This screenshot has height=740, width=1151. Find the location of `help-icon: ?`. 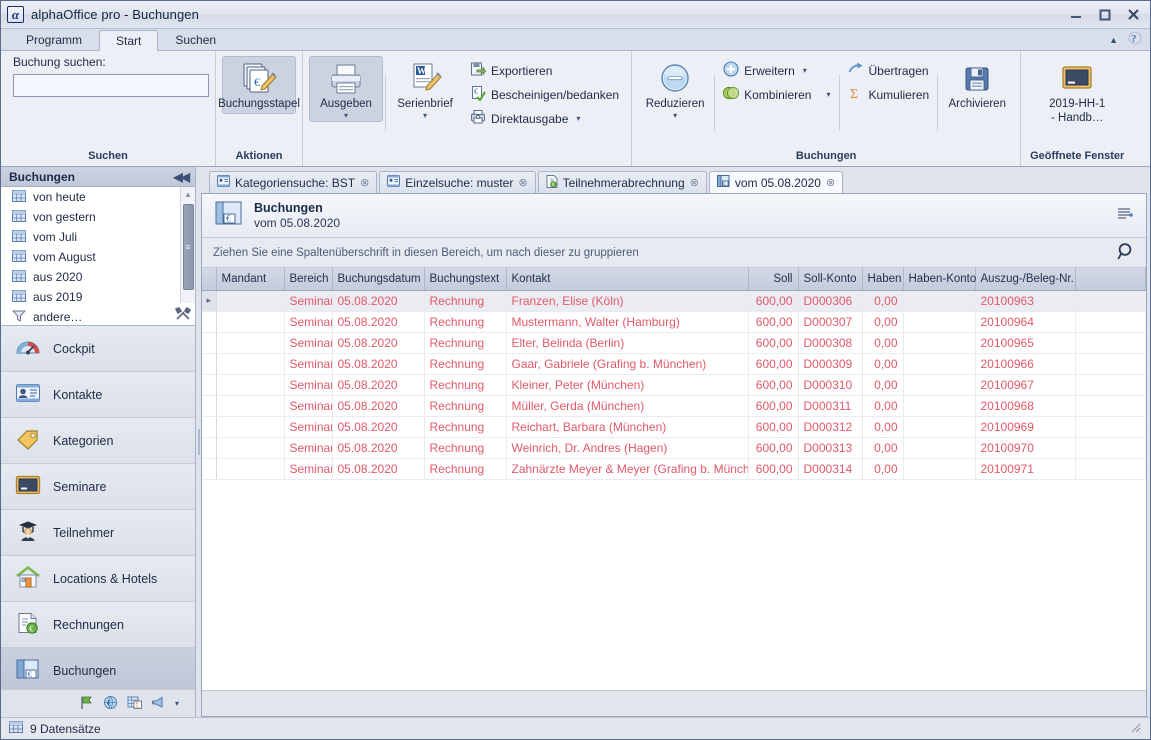

help-icon: ? is located at coordinates (1135, 39).